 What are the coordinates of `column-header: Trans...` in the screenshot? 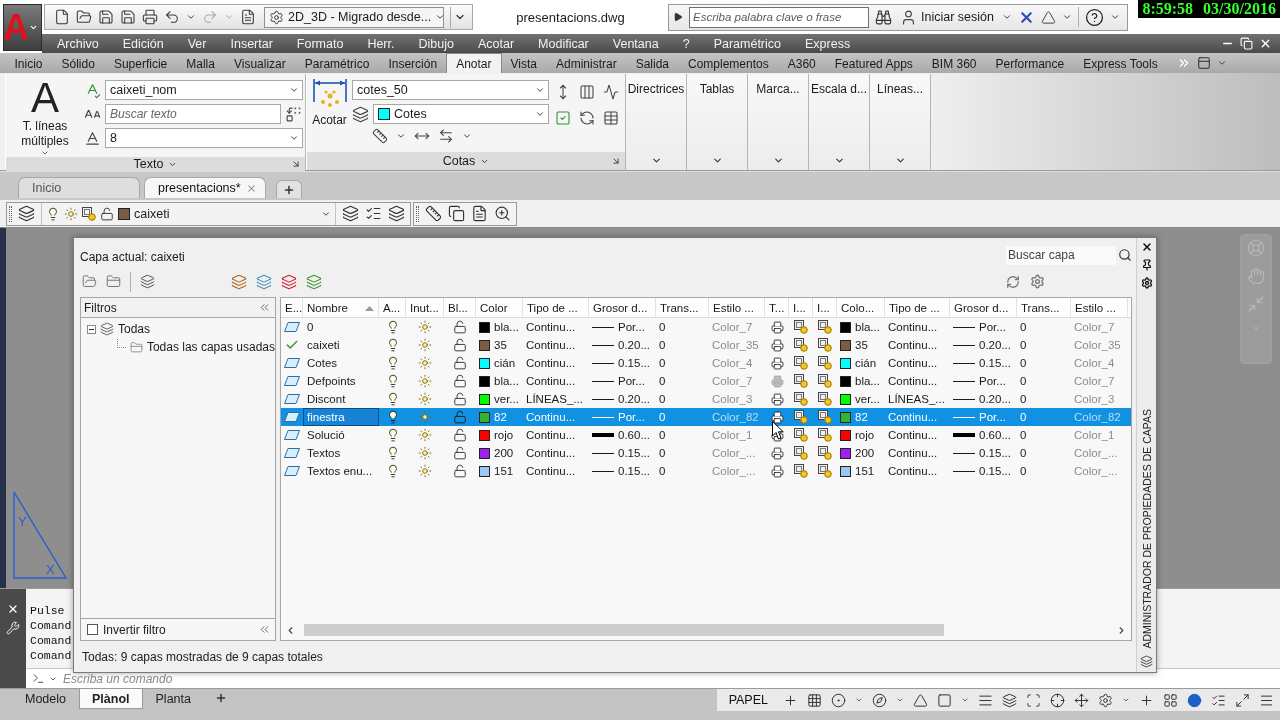 It's located at (682, 307).